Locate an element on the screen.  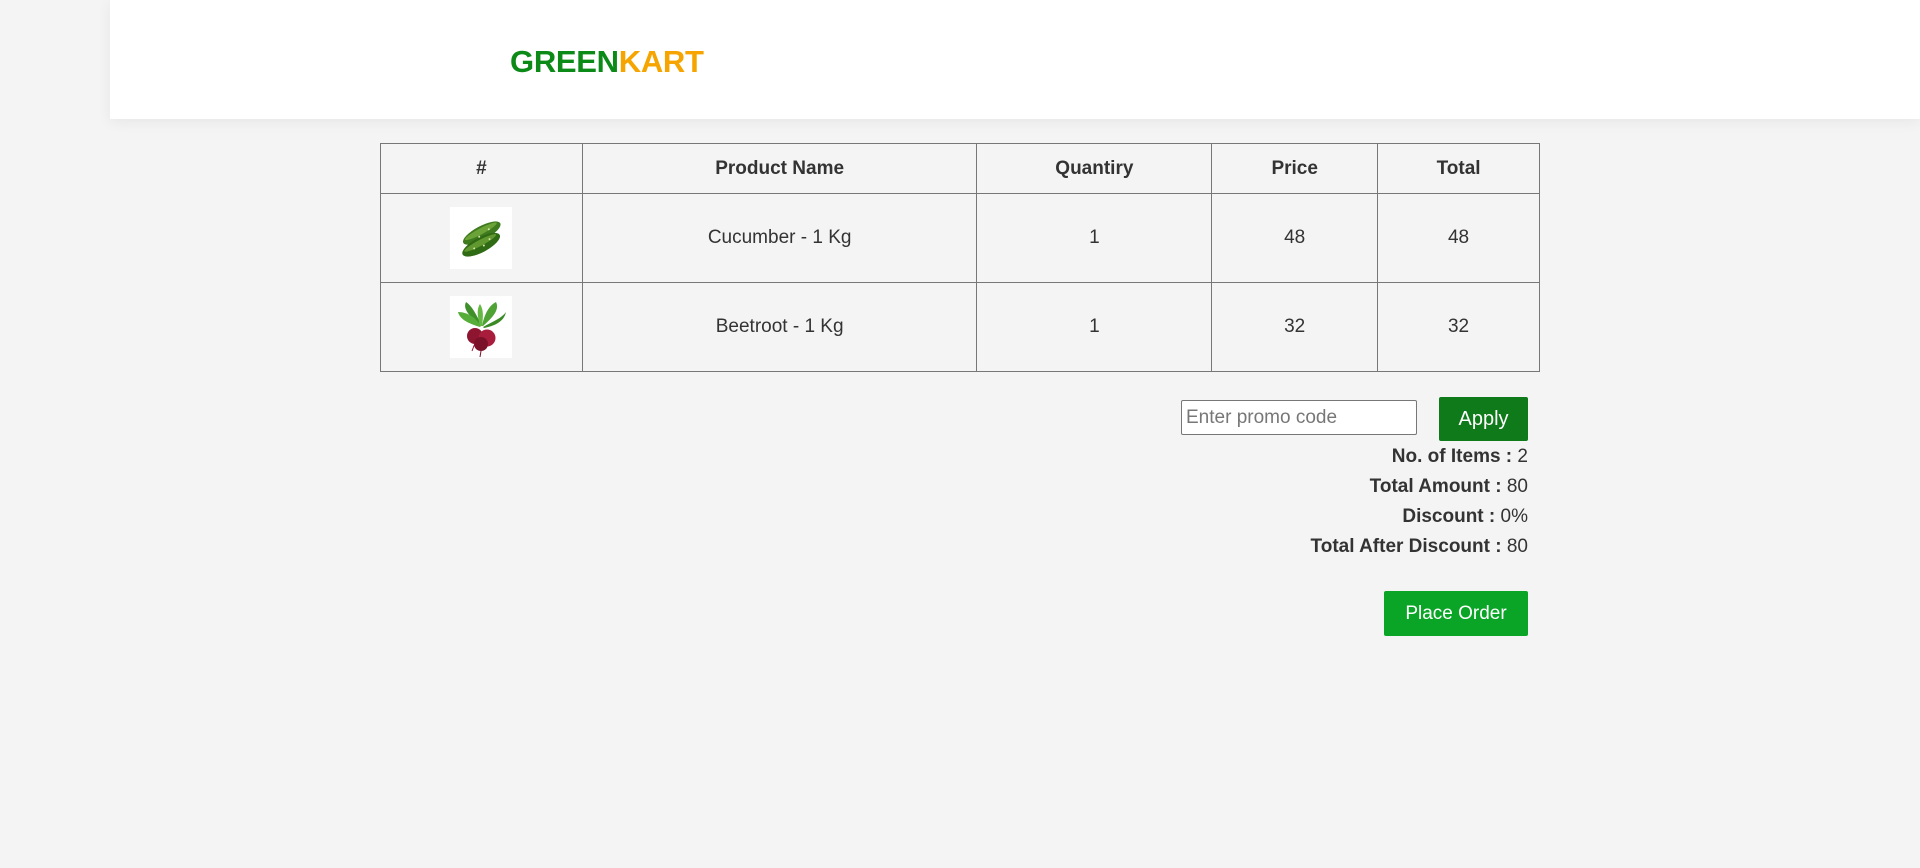
table-row: Beetroot - 1 Kg 1 32 32 is located at coordinates (960, 327).